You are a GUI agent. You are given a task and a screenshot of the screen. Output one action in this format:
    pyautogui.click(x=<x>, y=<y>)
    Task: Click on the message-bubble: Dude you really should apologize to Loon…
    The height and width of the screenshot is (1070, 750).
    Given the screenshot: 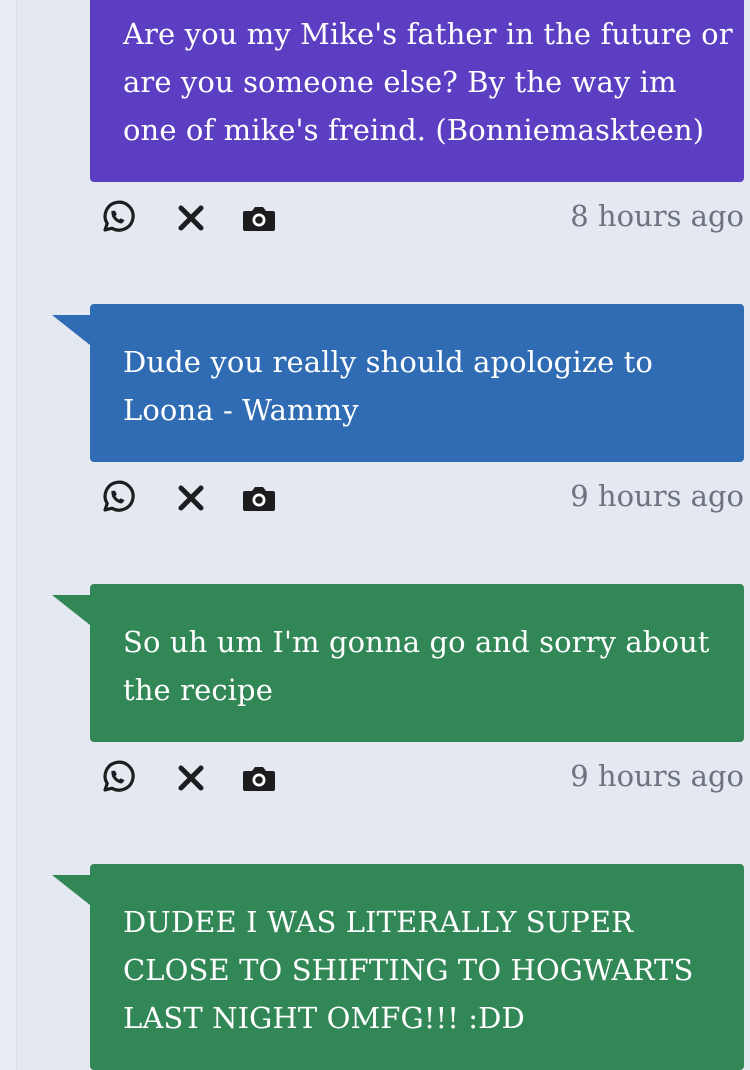 What is the action you would take?
    pyautogui.click(x=398, y=383)
    